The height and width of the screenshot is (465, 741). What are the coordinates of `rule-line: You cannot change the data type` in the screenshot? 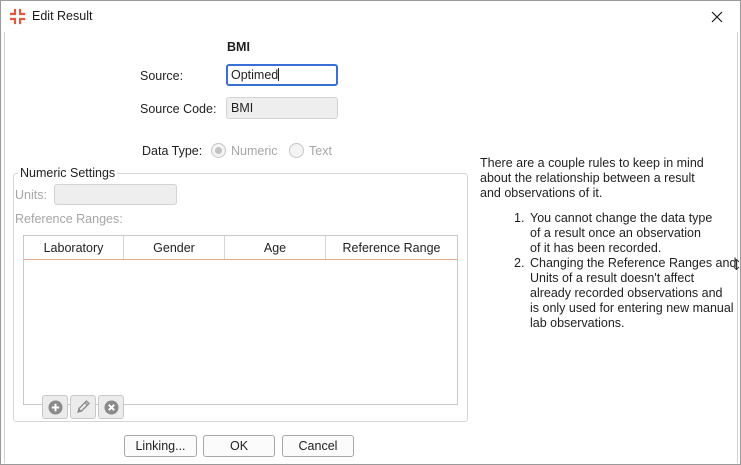 It's located at (621, 218).